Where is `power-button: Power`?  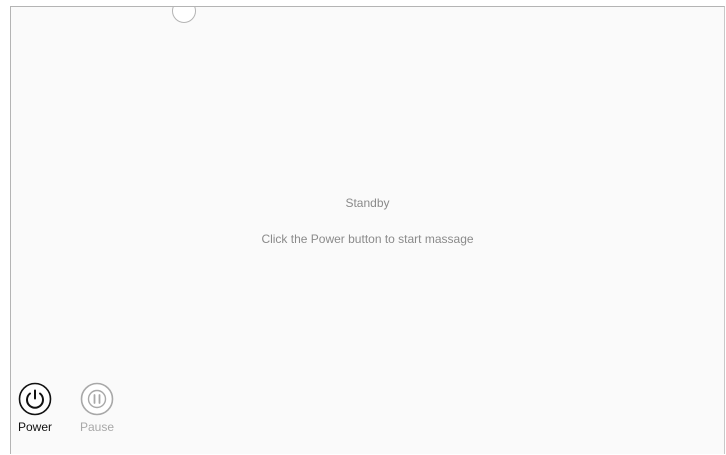
power-button: Power is located at coordinates (35, 408).